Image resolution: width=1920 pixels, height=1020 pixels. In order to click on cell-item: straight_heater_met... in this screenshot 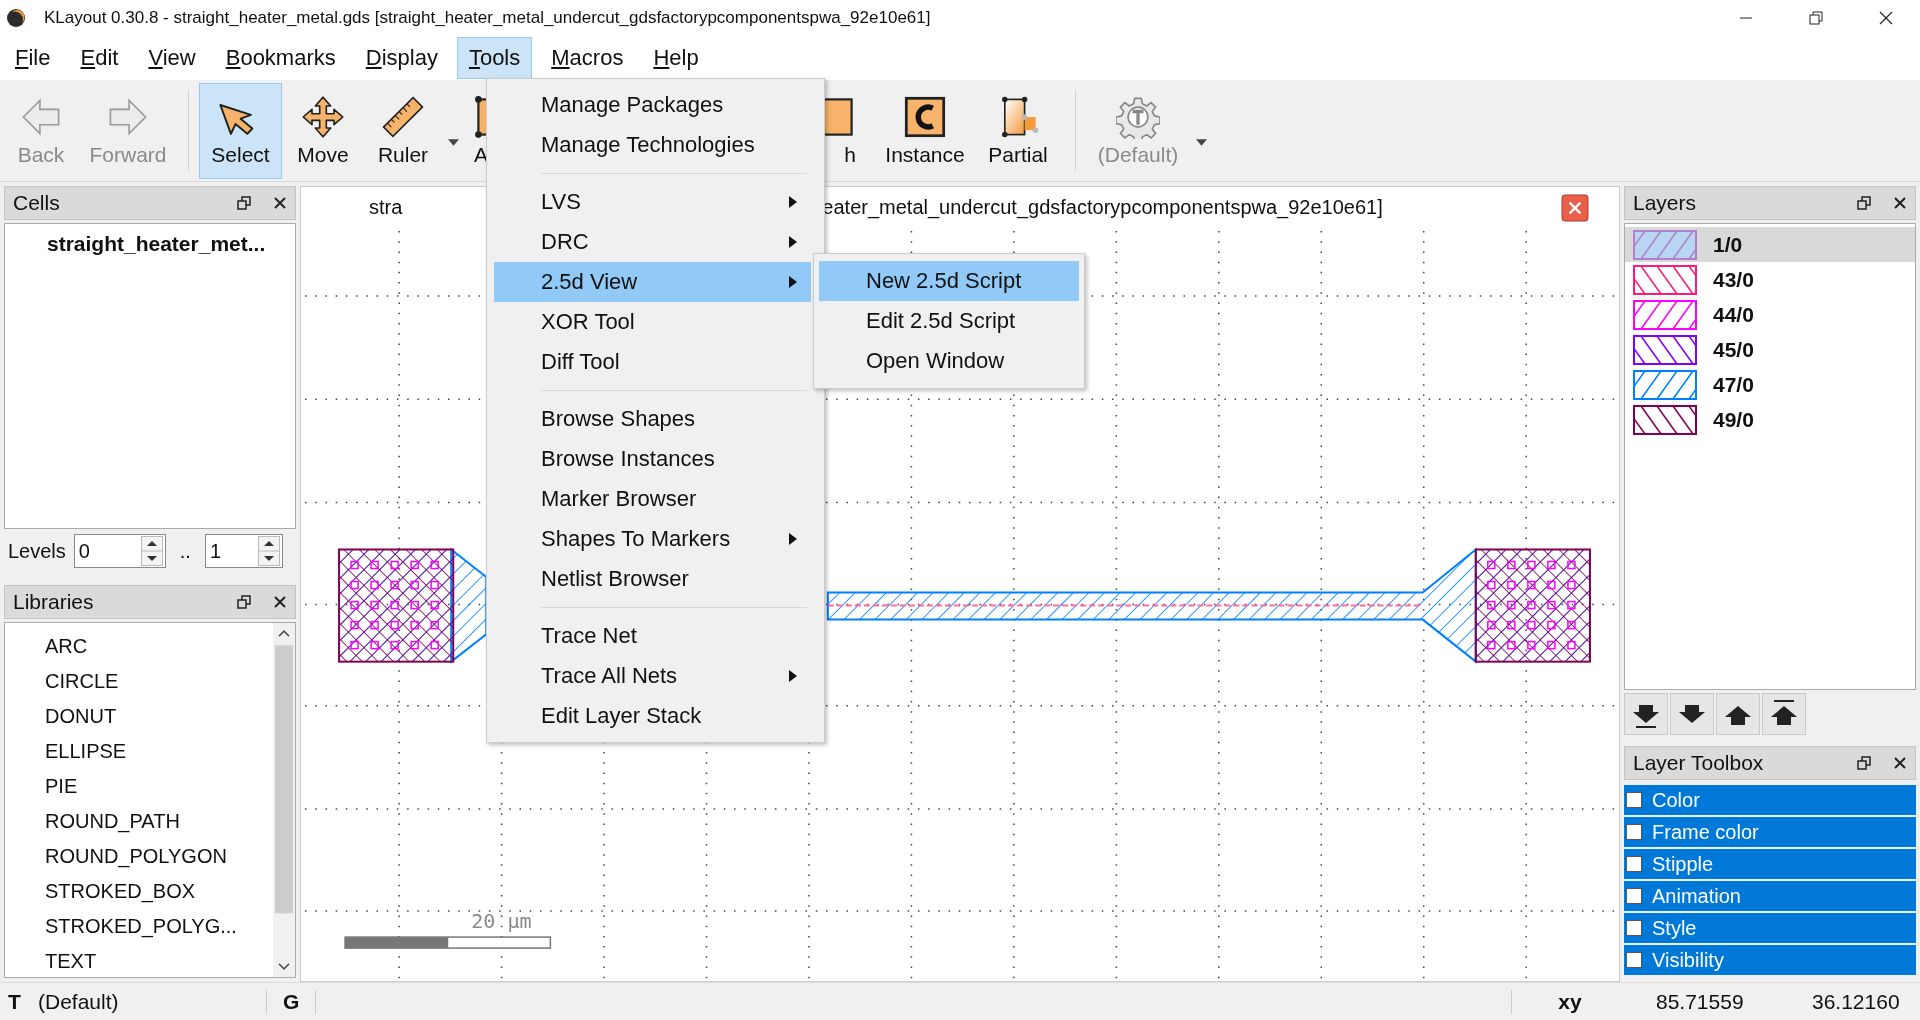, I will do `click(171, 244)`.